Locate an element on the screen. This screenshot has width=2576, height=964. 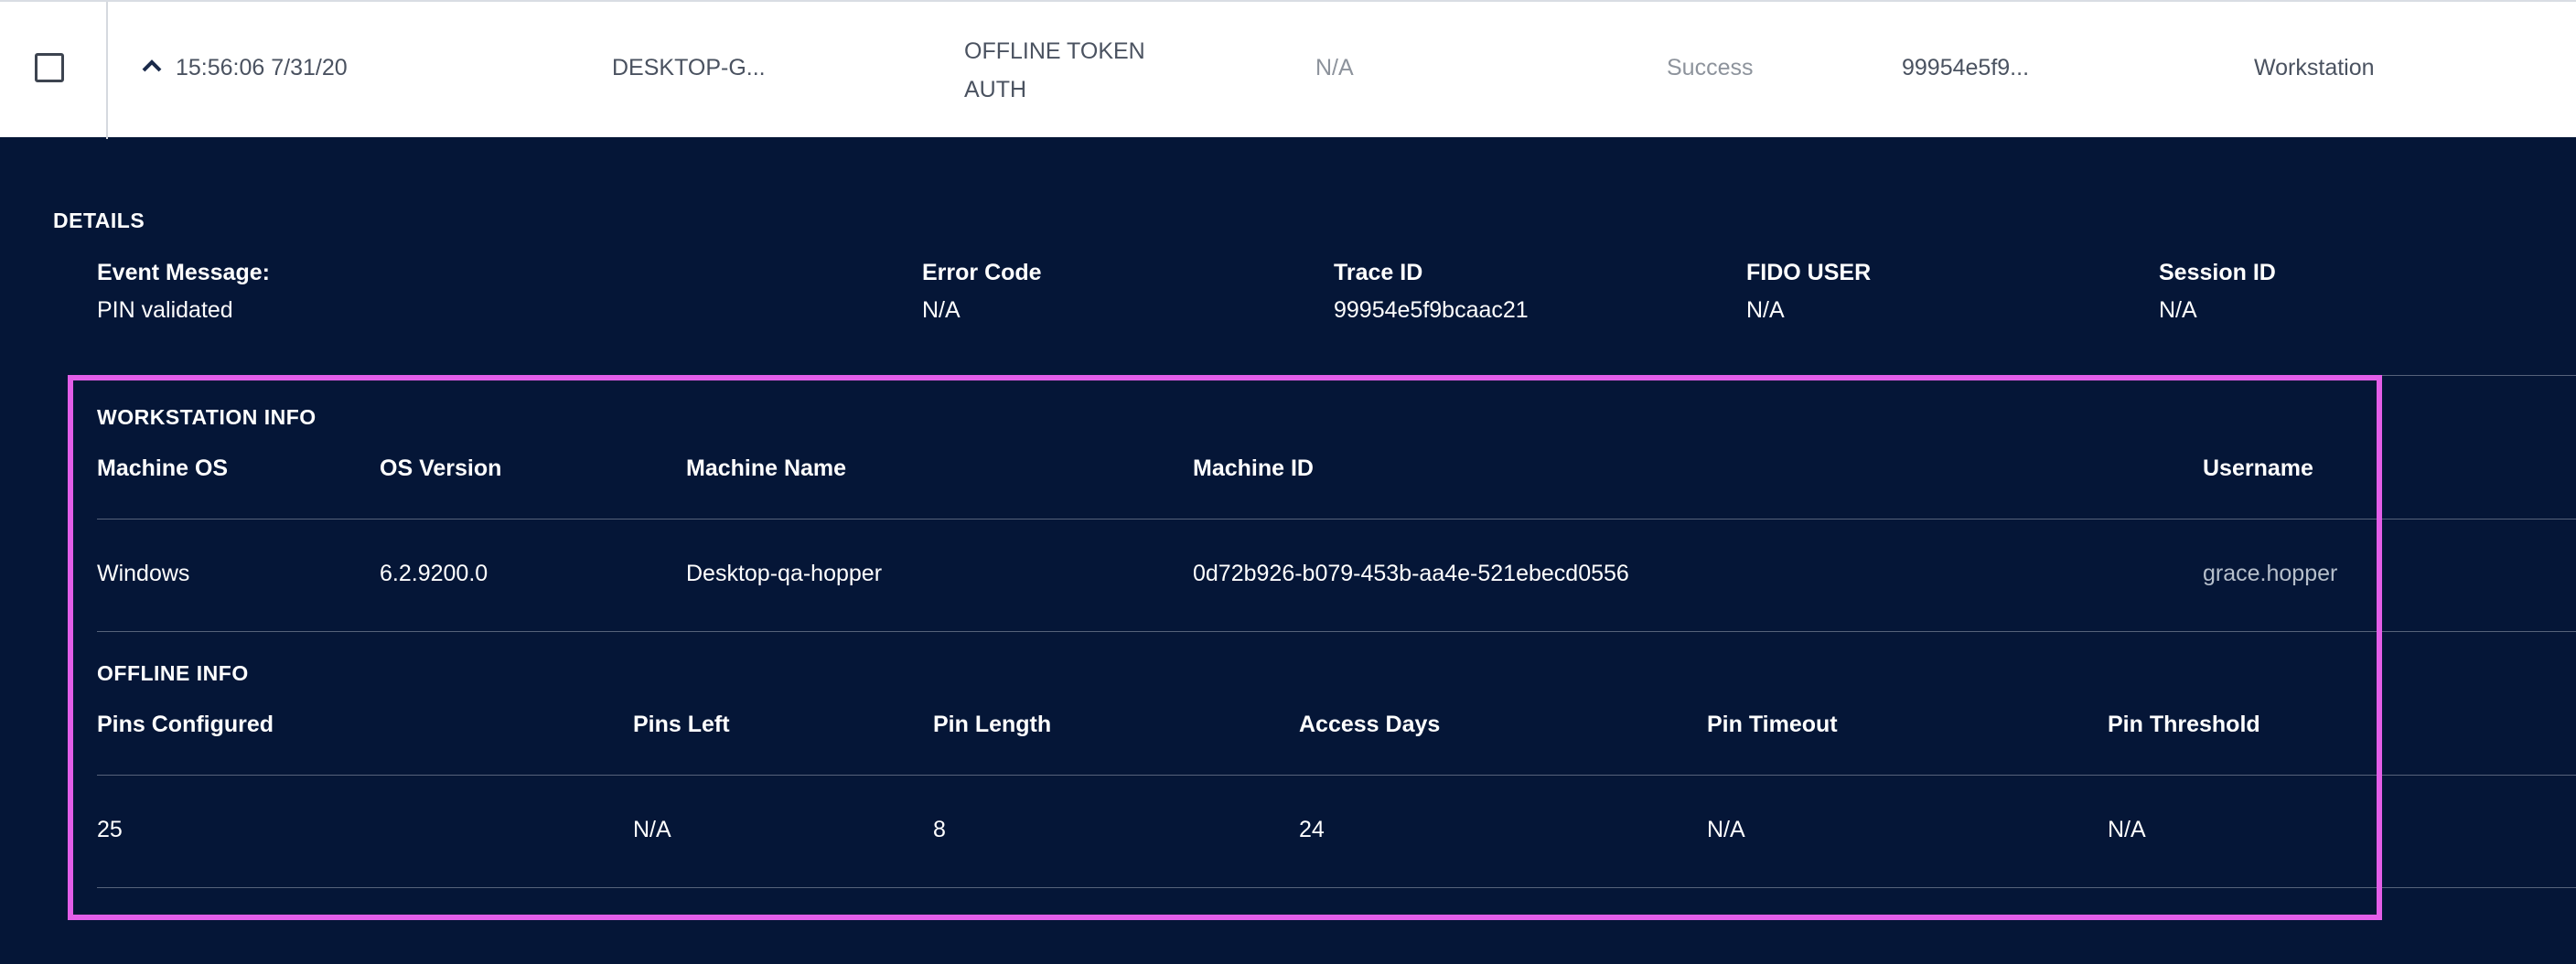
details-title: DETAILS is located at coordinates (99, 220).